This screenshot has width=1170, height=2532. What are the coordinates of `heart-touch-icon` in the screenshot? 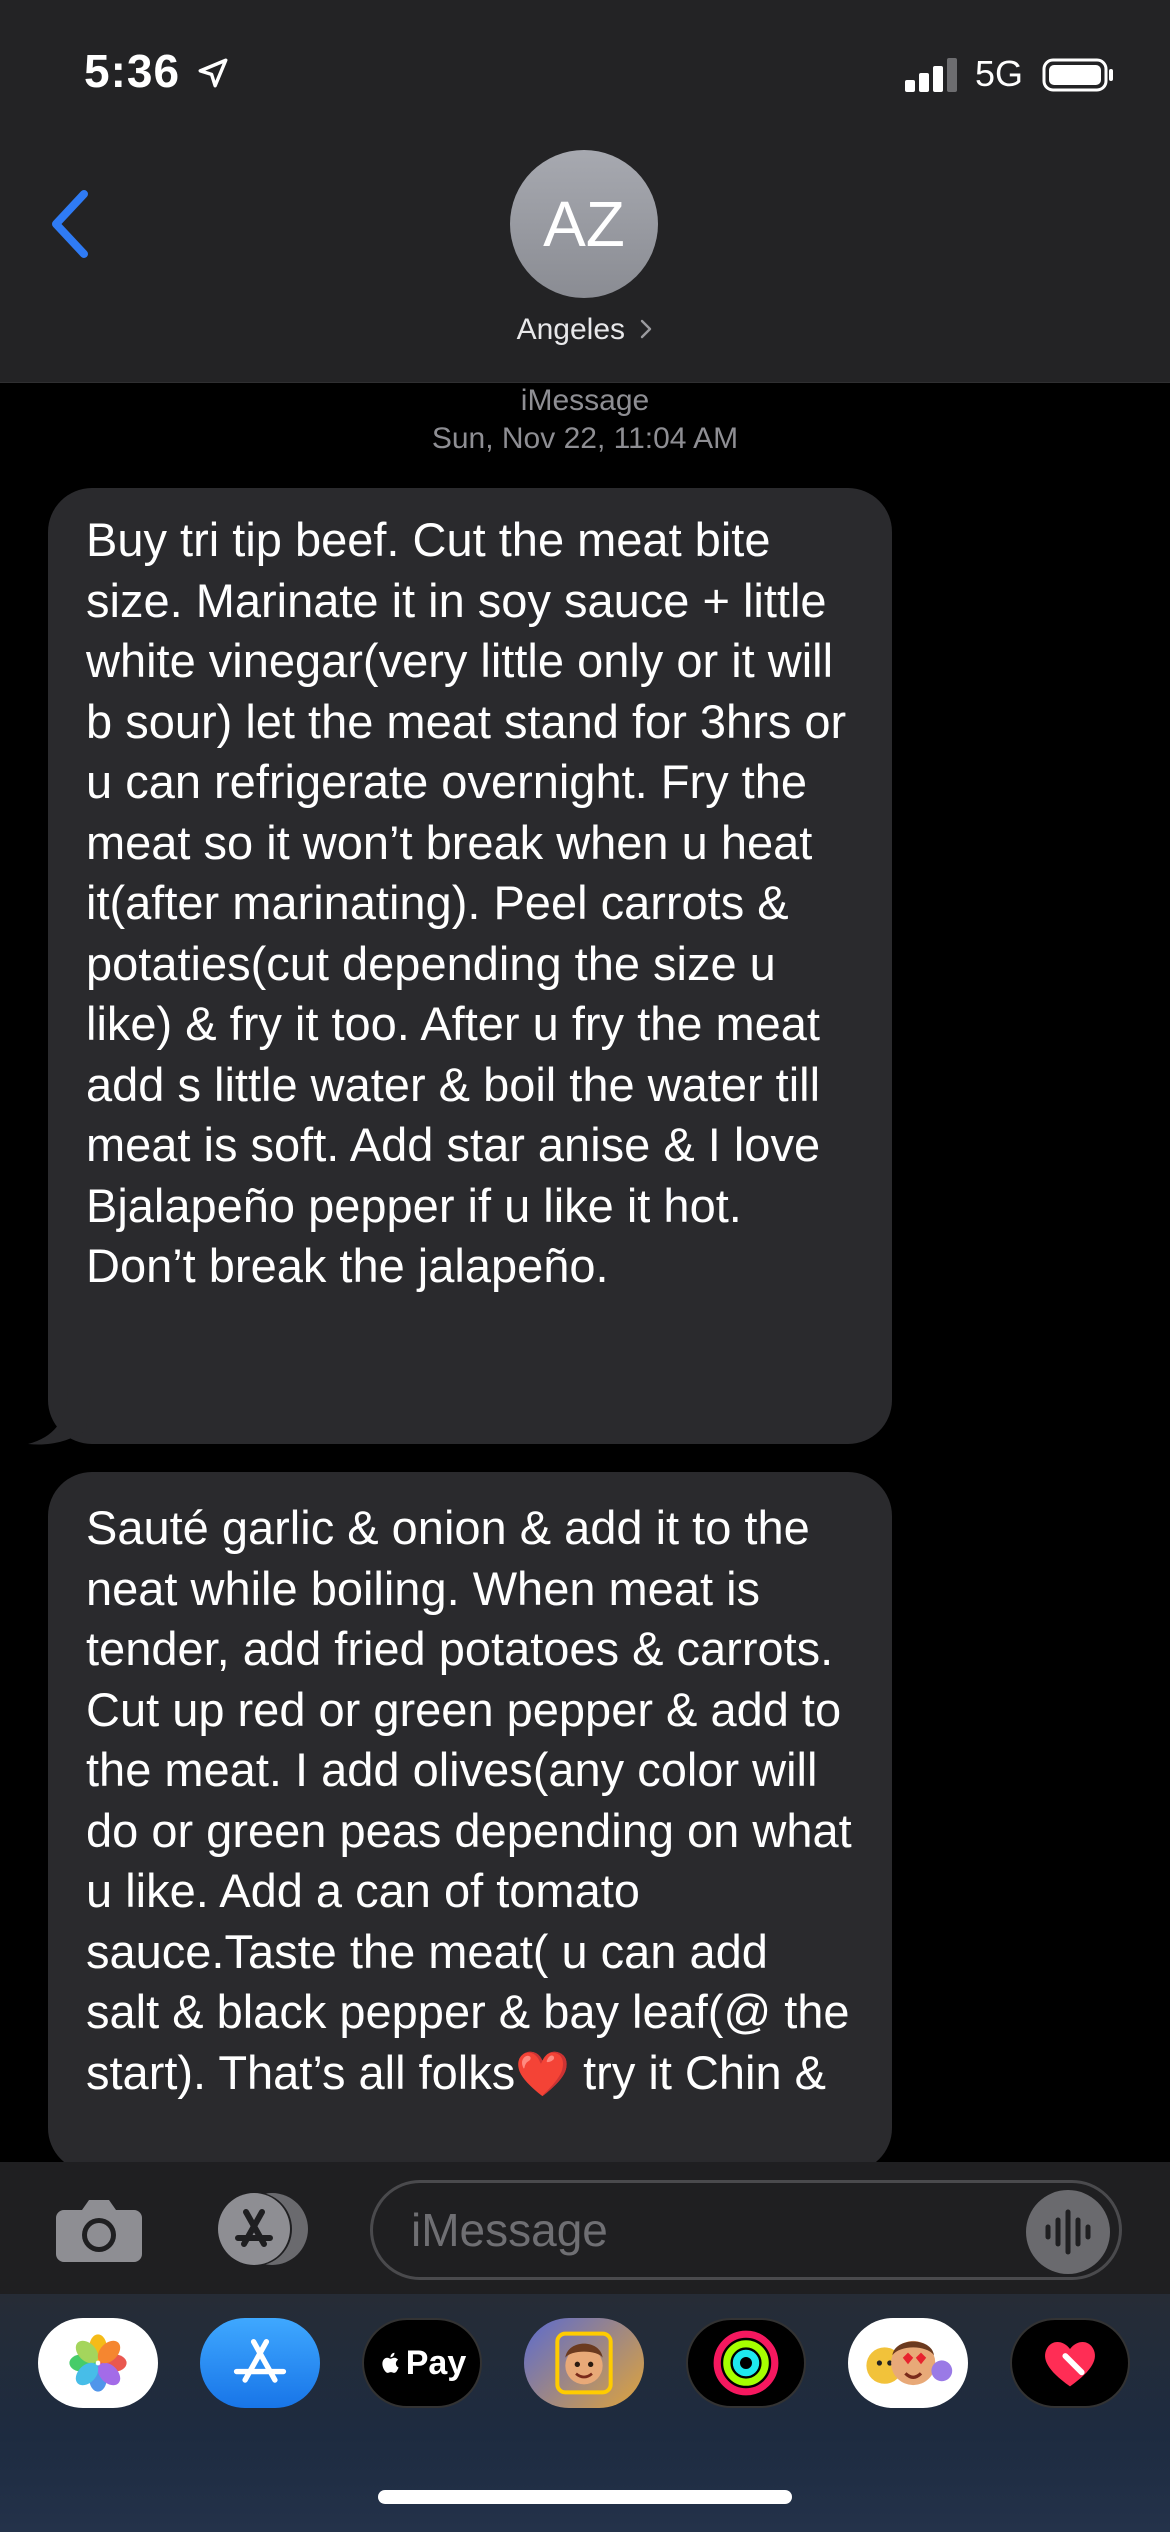 It's located at (1070, 2364).